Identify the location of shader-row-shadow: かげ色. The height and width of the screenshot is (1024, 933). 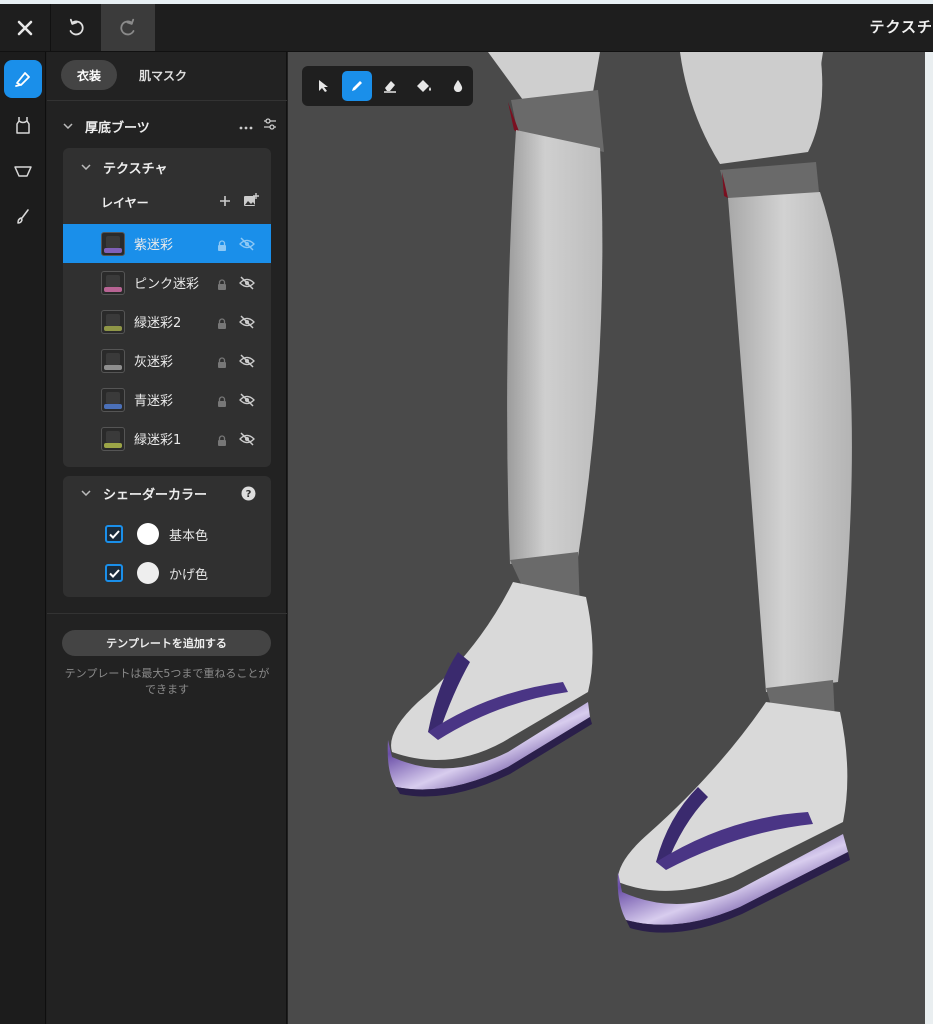
(156, 573).